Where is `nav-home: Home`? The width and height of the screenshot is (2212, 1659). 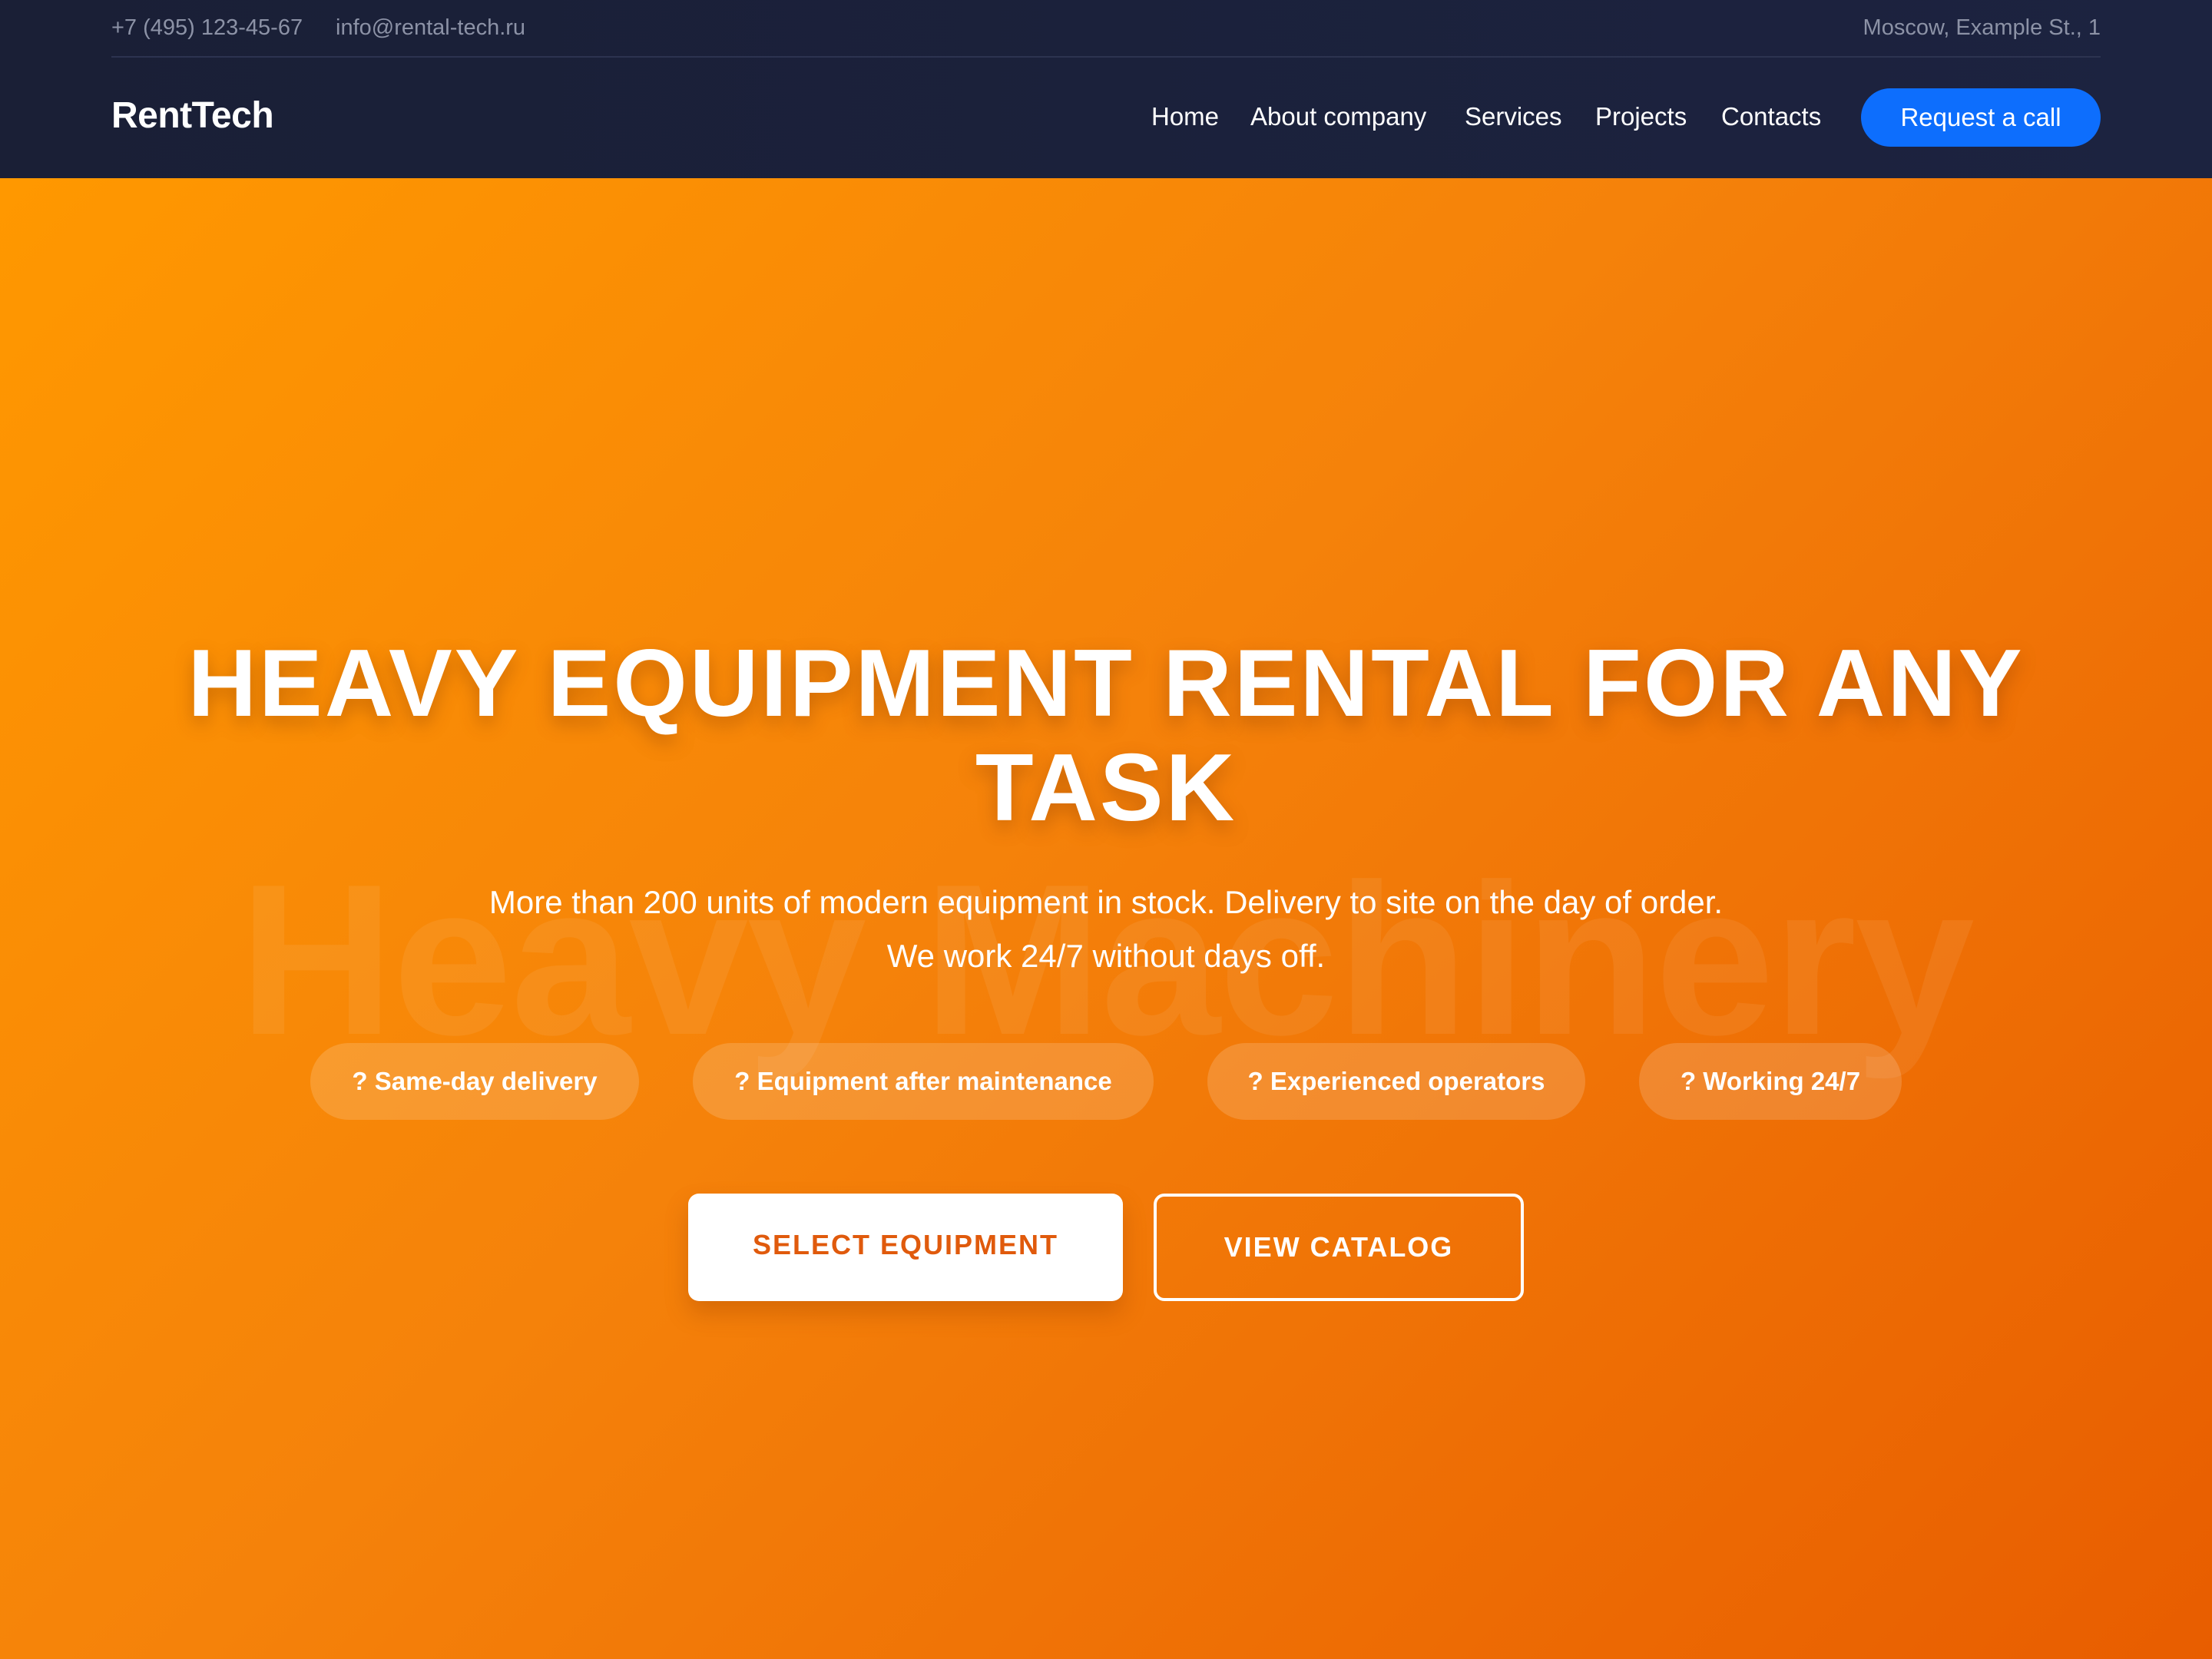 nav-home: Home is located at coordinates (1185, 117).